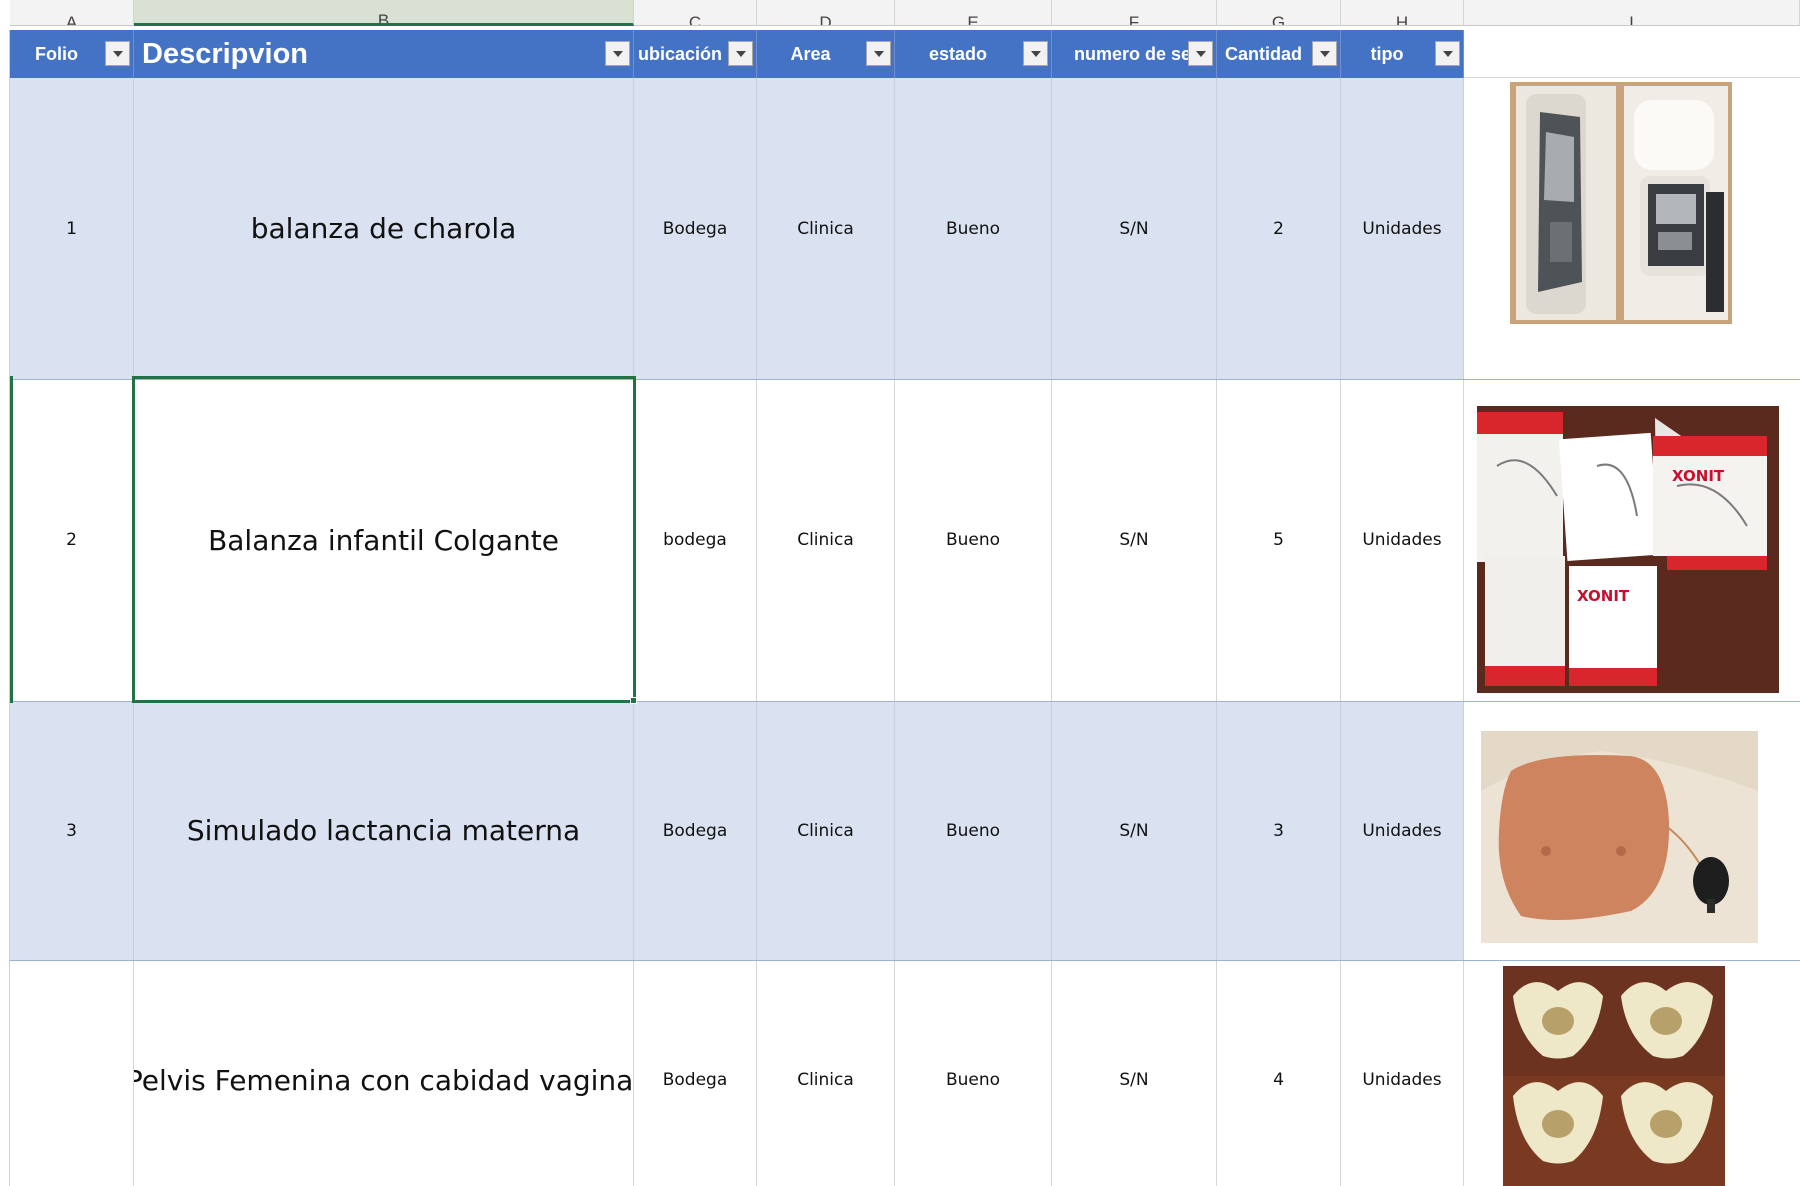 This screenshot has height=1186, width=1800. Describe the element at coordinates (1619, 837) in the screenshot. I see `breastfeeding-simulator-photo` at that location.